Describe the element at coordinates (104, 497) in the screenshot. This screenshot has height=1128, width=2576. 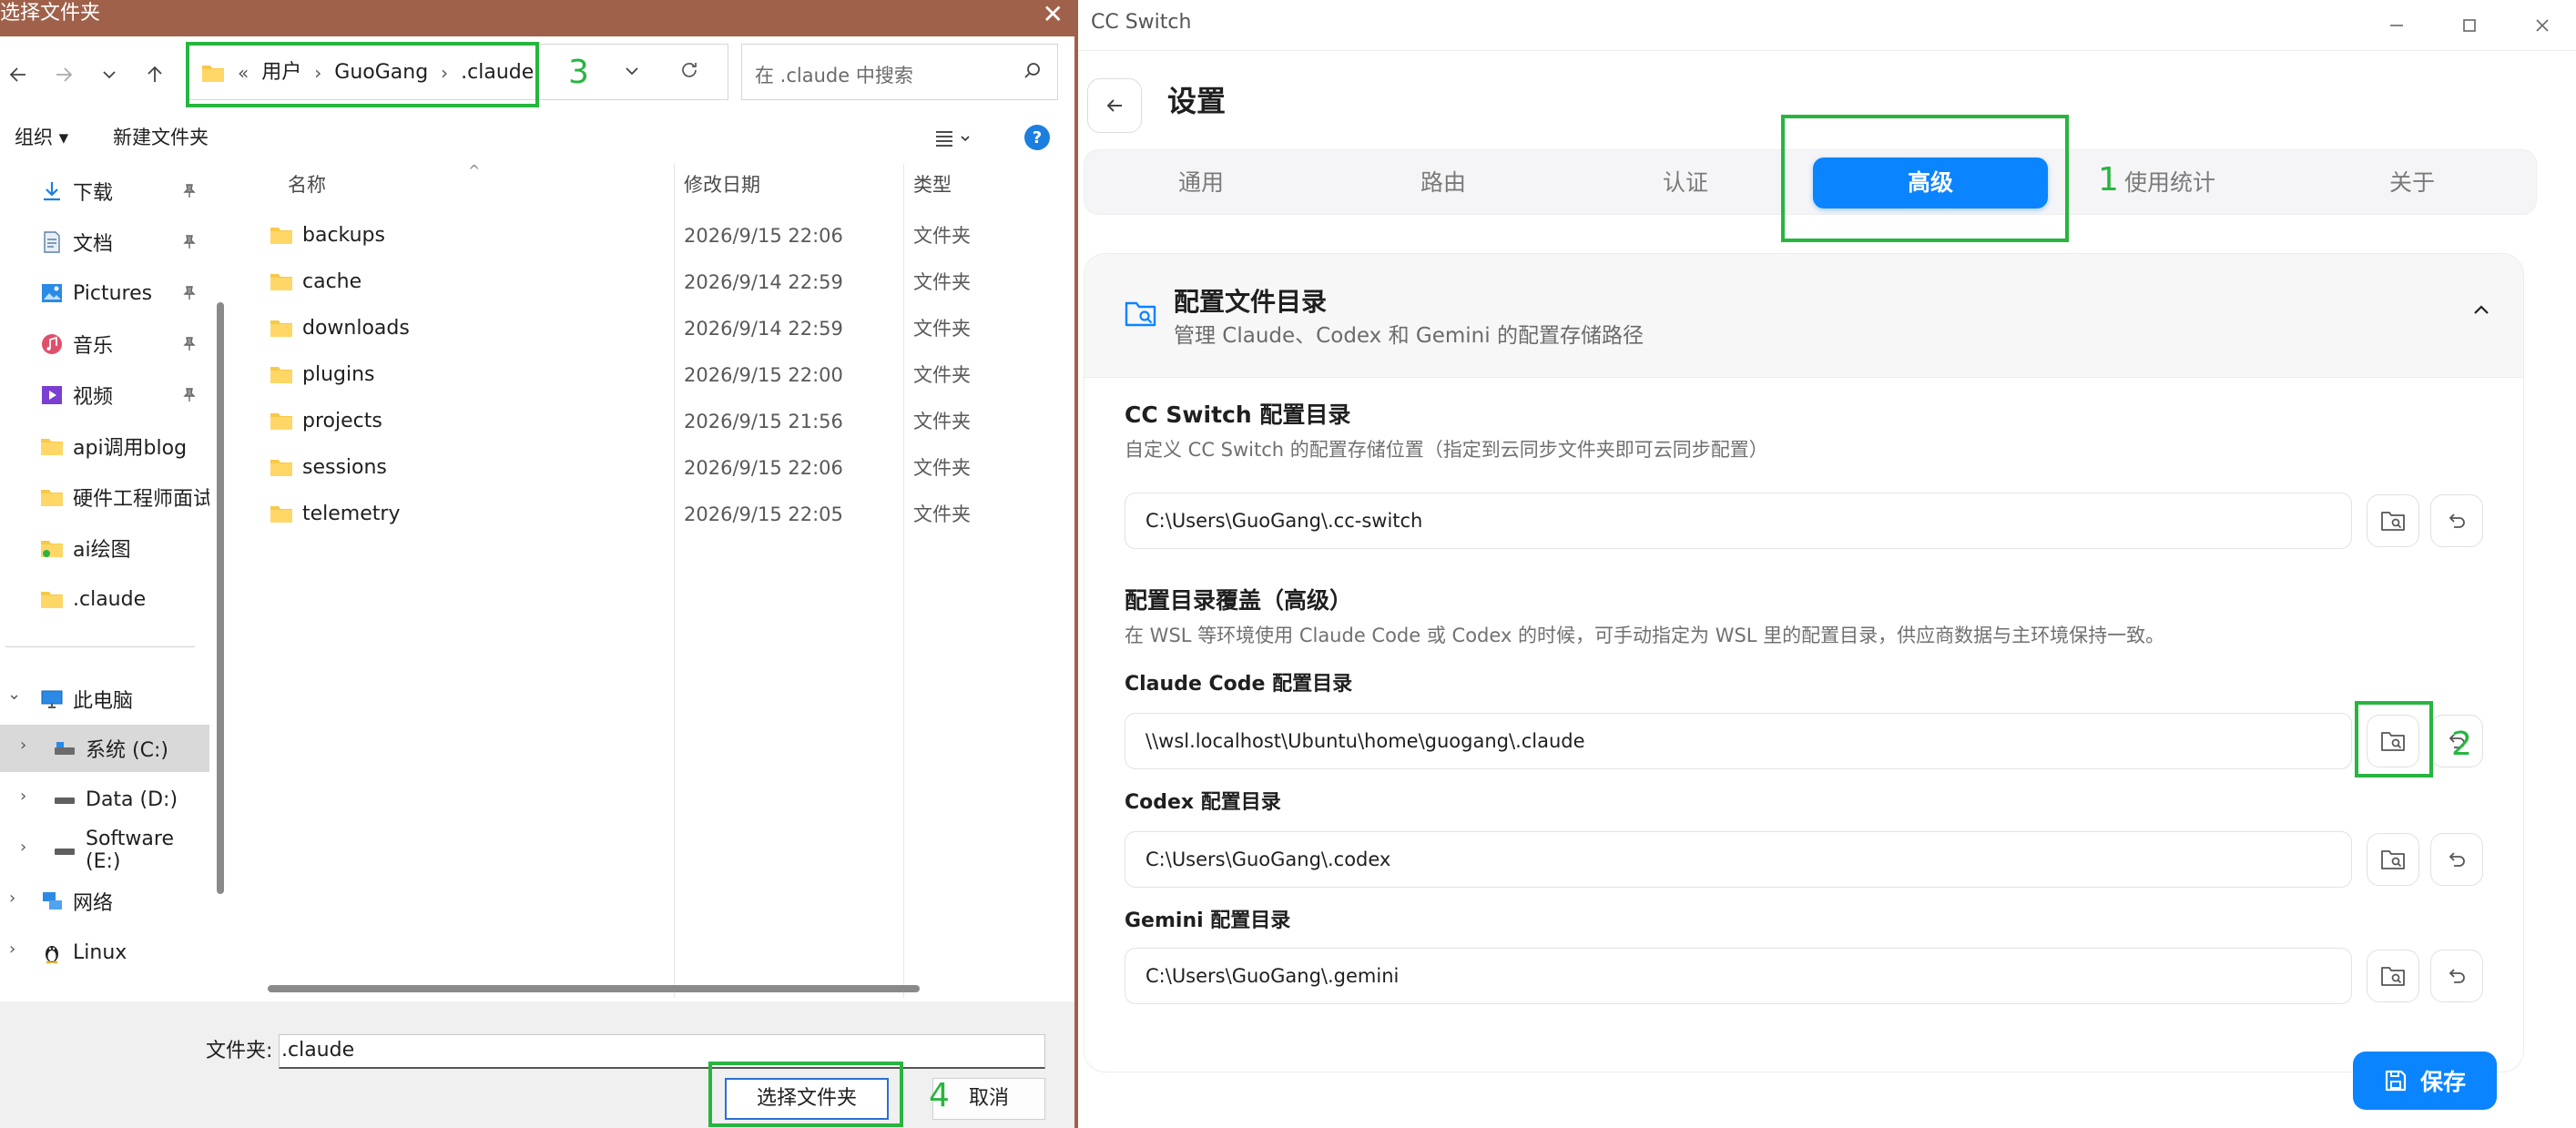
I see `quick-access-hw-interview: 硬件工程师面试` at that location.